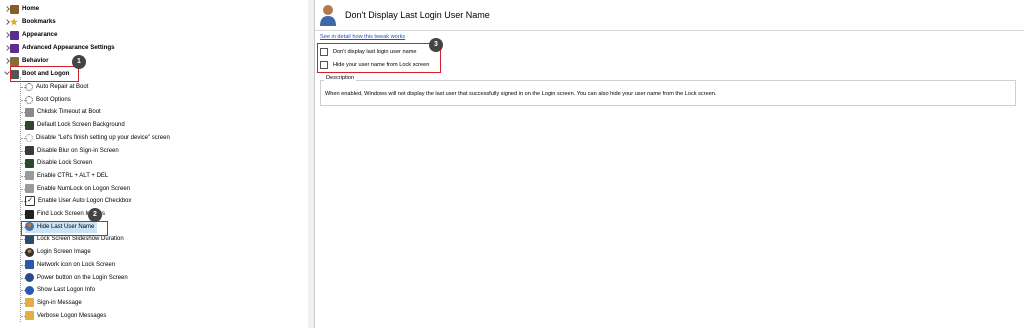 Image resolution: width=1024 pixels, height=328 pixels. I want to click on tree-item-label: Home, so click(31, 8).